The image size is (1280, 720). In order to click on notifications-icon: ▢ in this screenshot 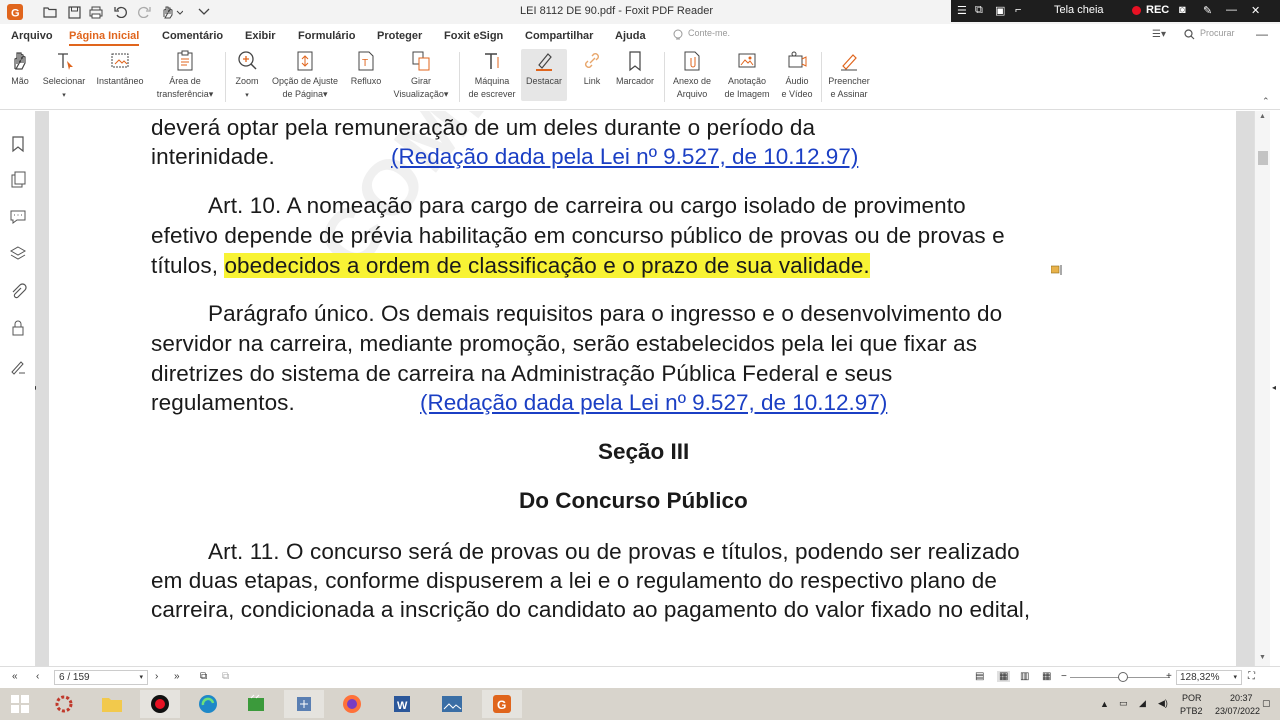, I will do `click(1266, 703)`.